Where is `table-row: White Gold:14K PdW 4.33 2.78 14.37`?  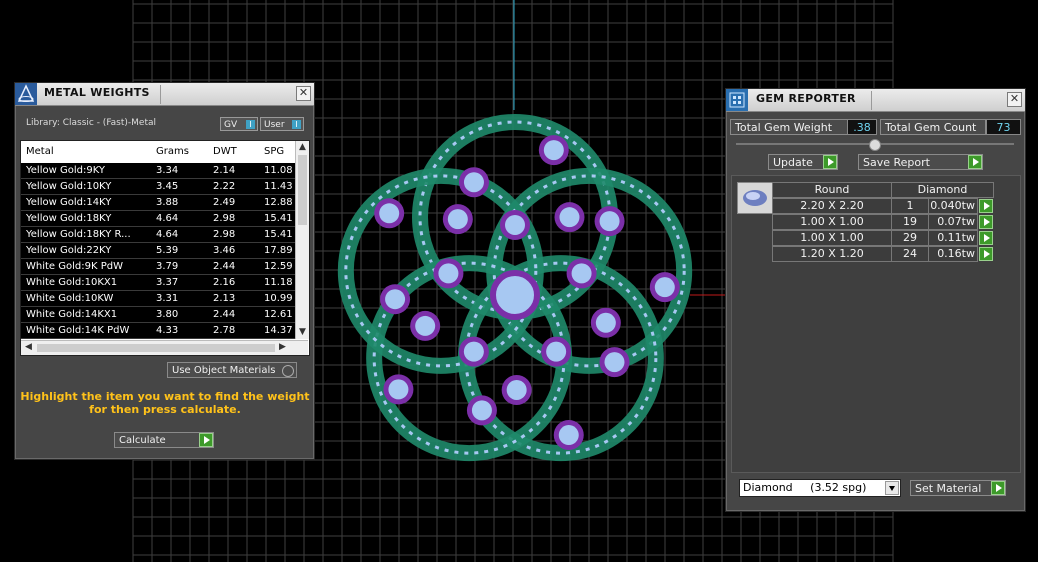 table-row: White Gold:14K PdW 4.33 2.78 14.37 is located at coordinates (162, 331).